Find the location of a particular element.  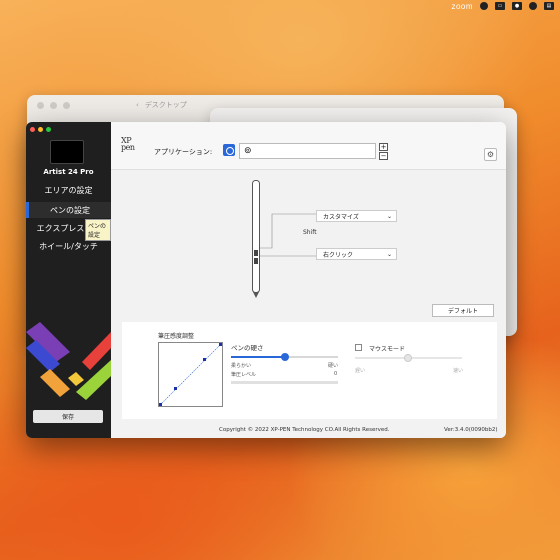

back-chevron-icon: ‹ is located at coordinates (137, 105).